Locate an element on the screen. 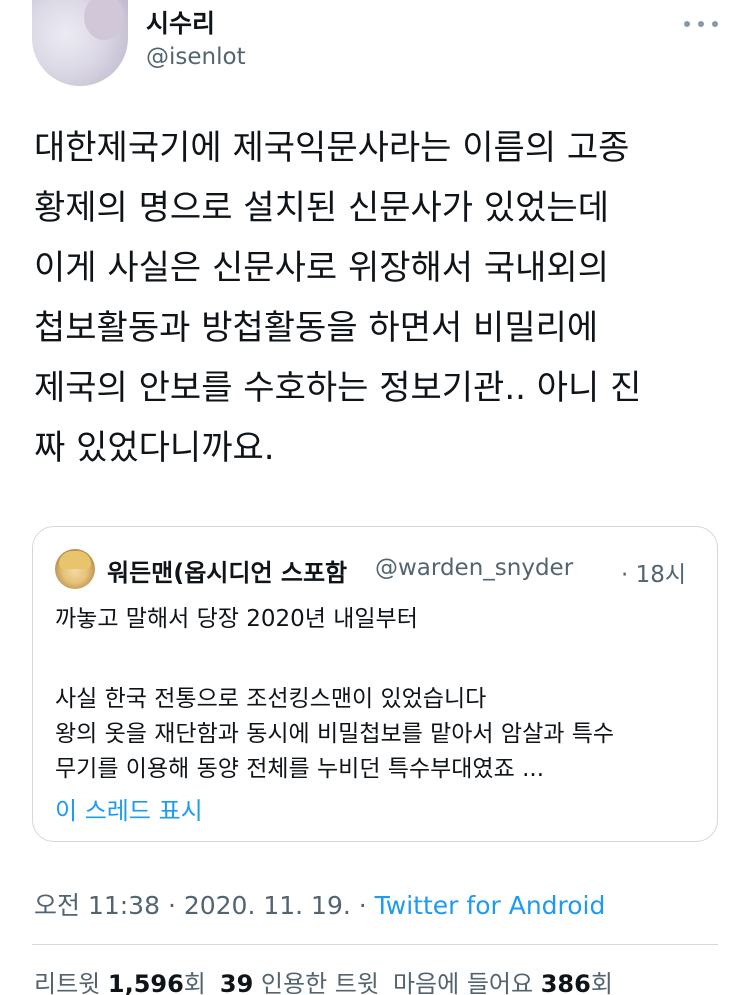  tweet-stats: 리트윗 1,596회 39 인용한 트윗 마음에 들어요 386회 is located at coordinates (323, 979).